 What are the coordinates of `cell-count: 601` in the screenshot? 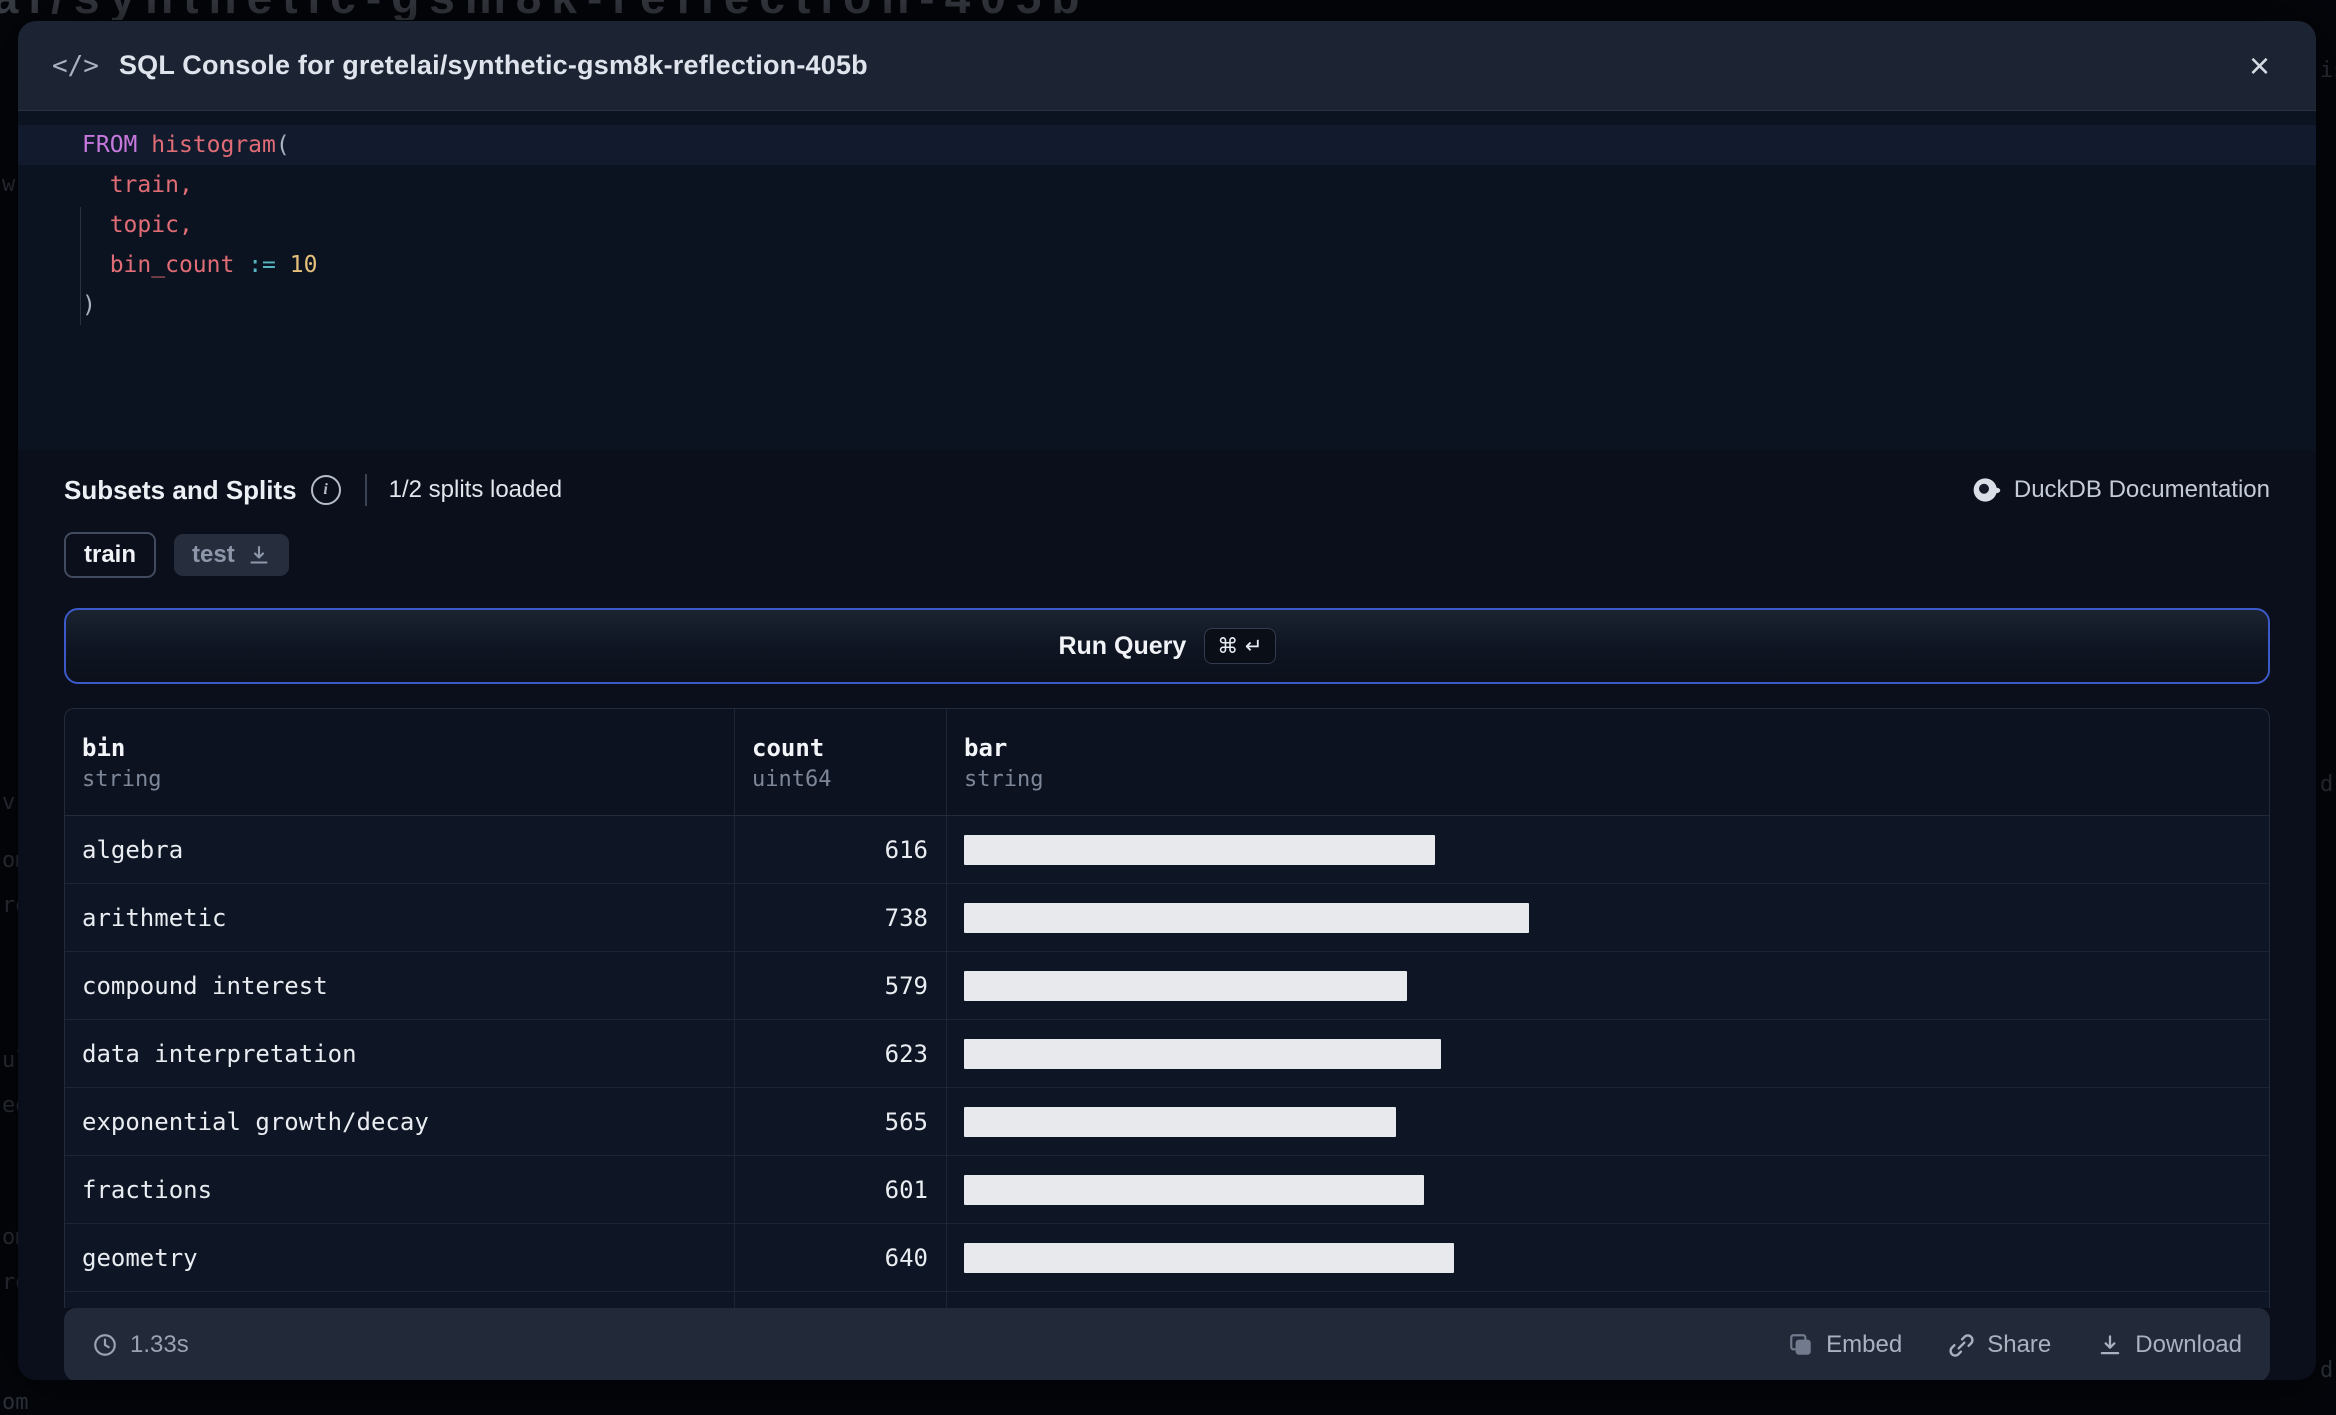 It's located at (840, 1189).